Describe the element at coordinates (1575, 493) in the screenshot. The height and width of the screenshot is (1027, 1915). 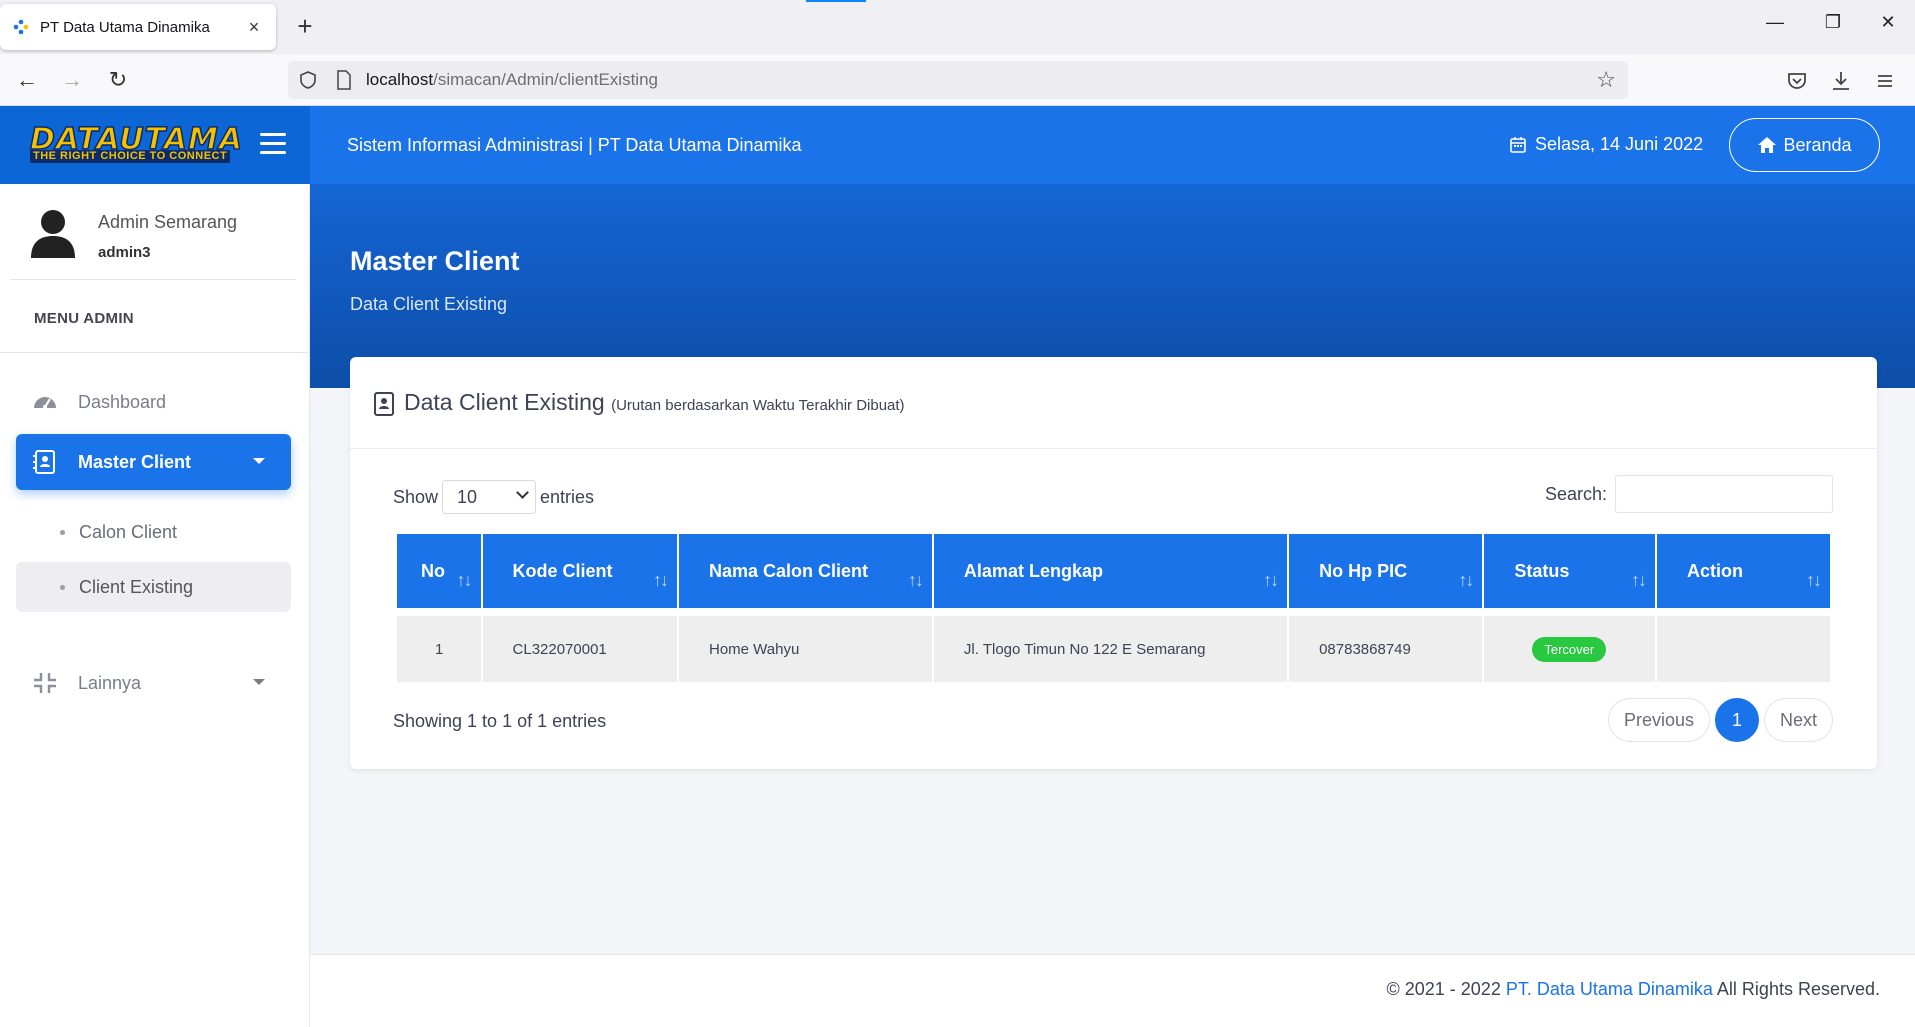
I see `search-label: Search:` at that location.